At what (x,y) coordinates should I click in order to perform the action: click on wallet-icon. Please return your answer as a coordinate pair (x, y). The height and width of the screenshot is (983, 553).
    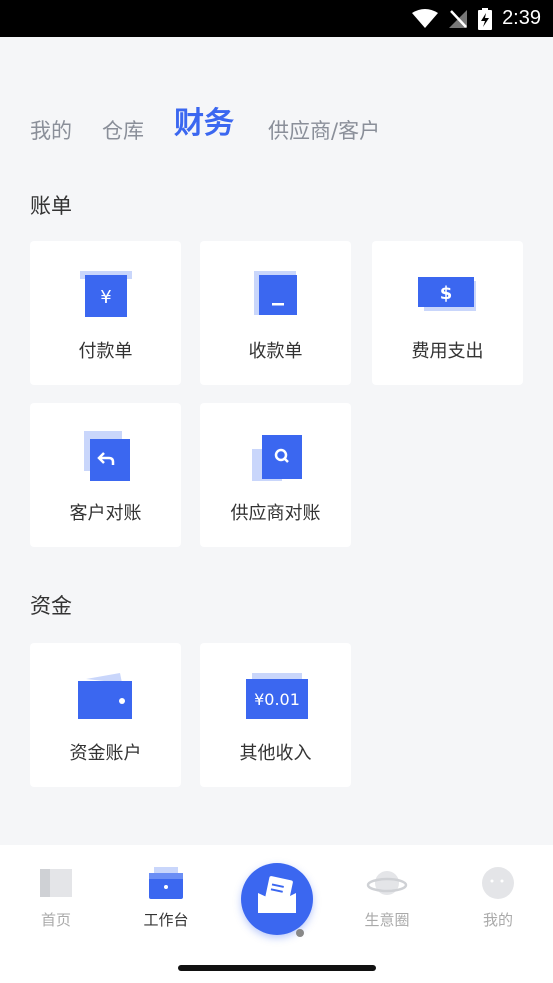
    Looking at the image, I should click on (104, 696).